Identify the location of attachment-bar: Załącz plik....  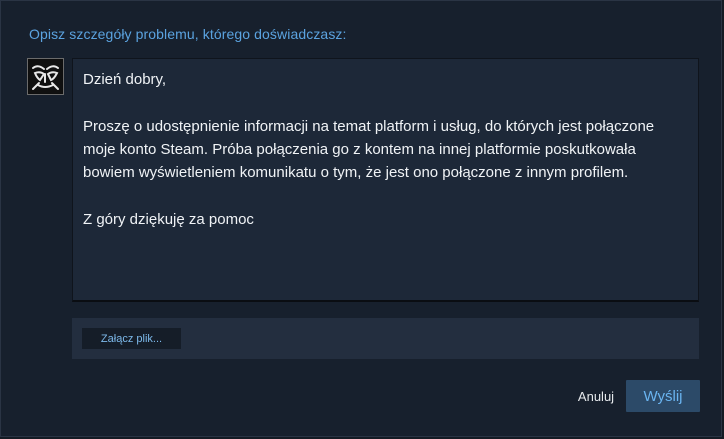
(385, 338).